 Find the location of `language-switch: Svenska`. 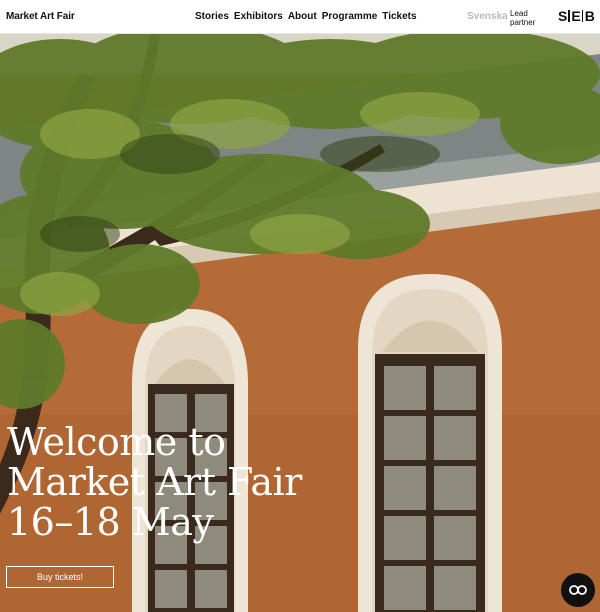

language-switch: Svenska is located at coordinates (487, 16).